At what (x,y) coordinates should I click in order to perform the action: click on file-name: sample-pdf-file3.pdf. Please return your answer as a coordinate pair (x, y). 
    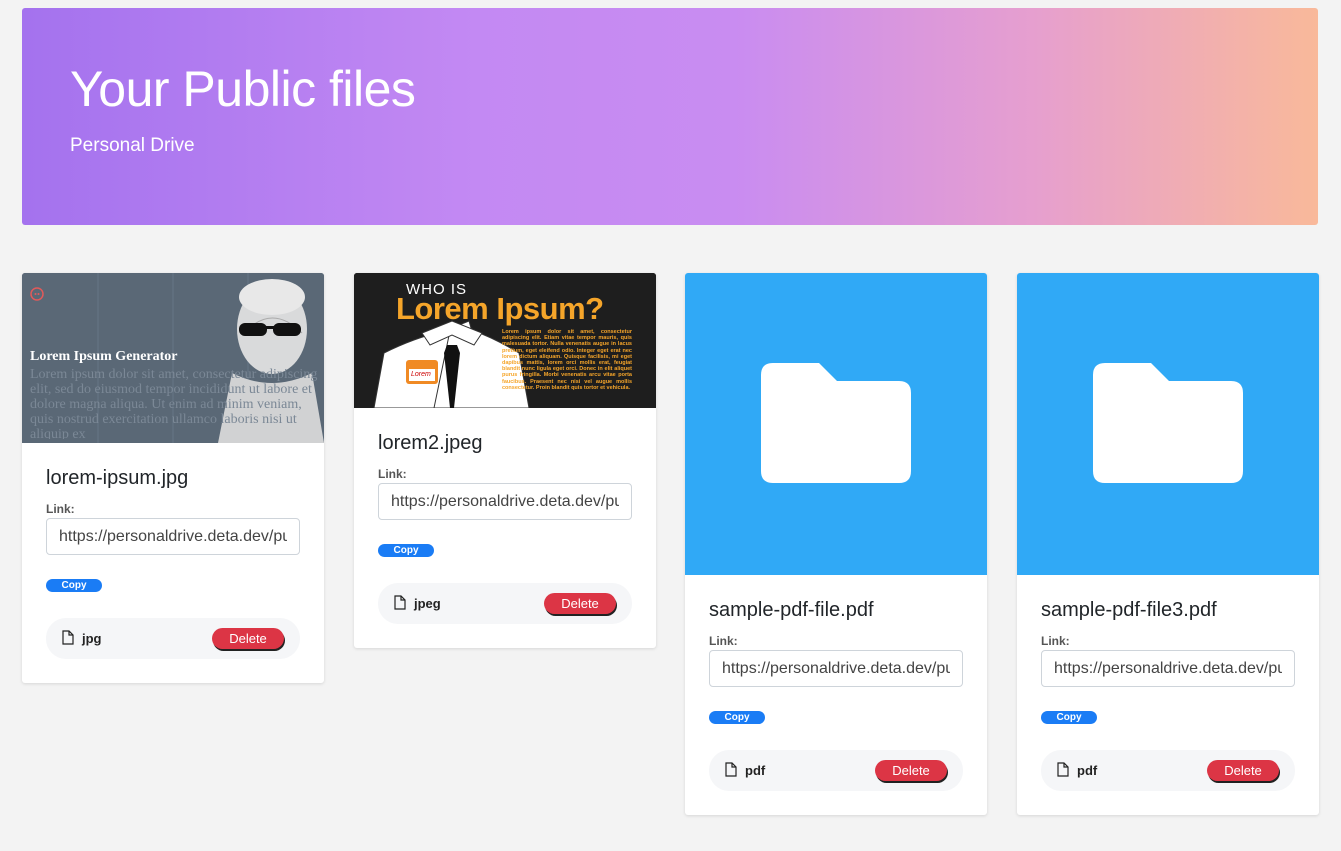
    Looking at the image, I should click on (1129, 610).